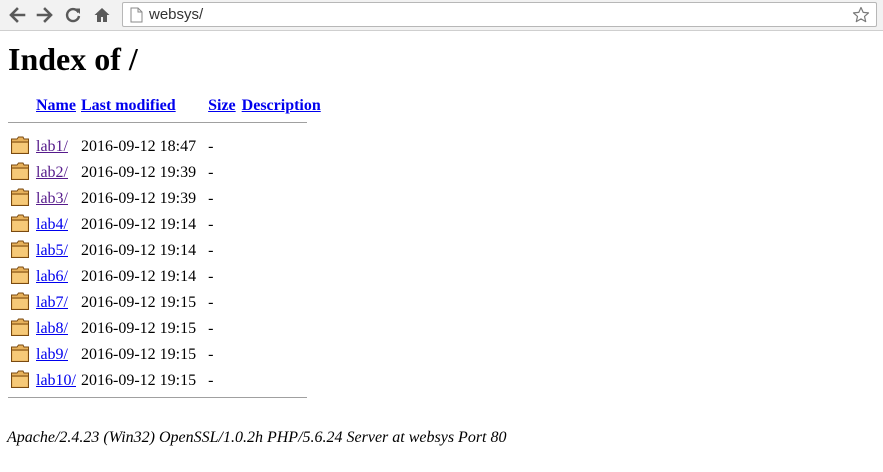 The image size is (883, 472). I want to click on forward-button, so click(45, 15).